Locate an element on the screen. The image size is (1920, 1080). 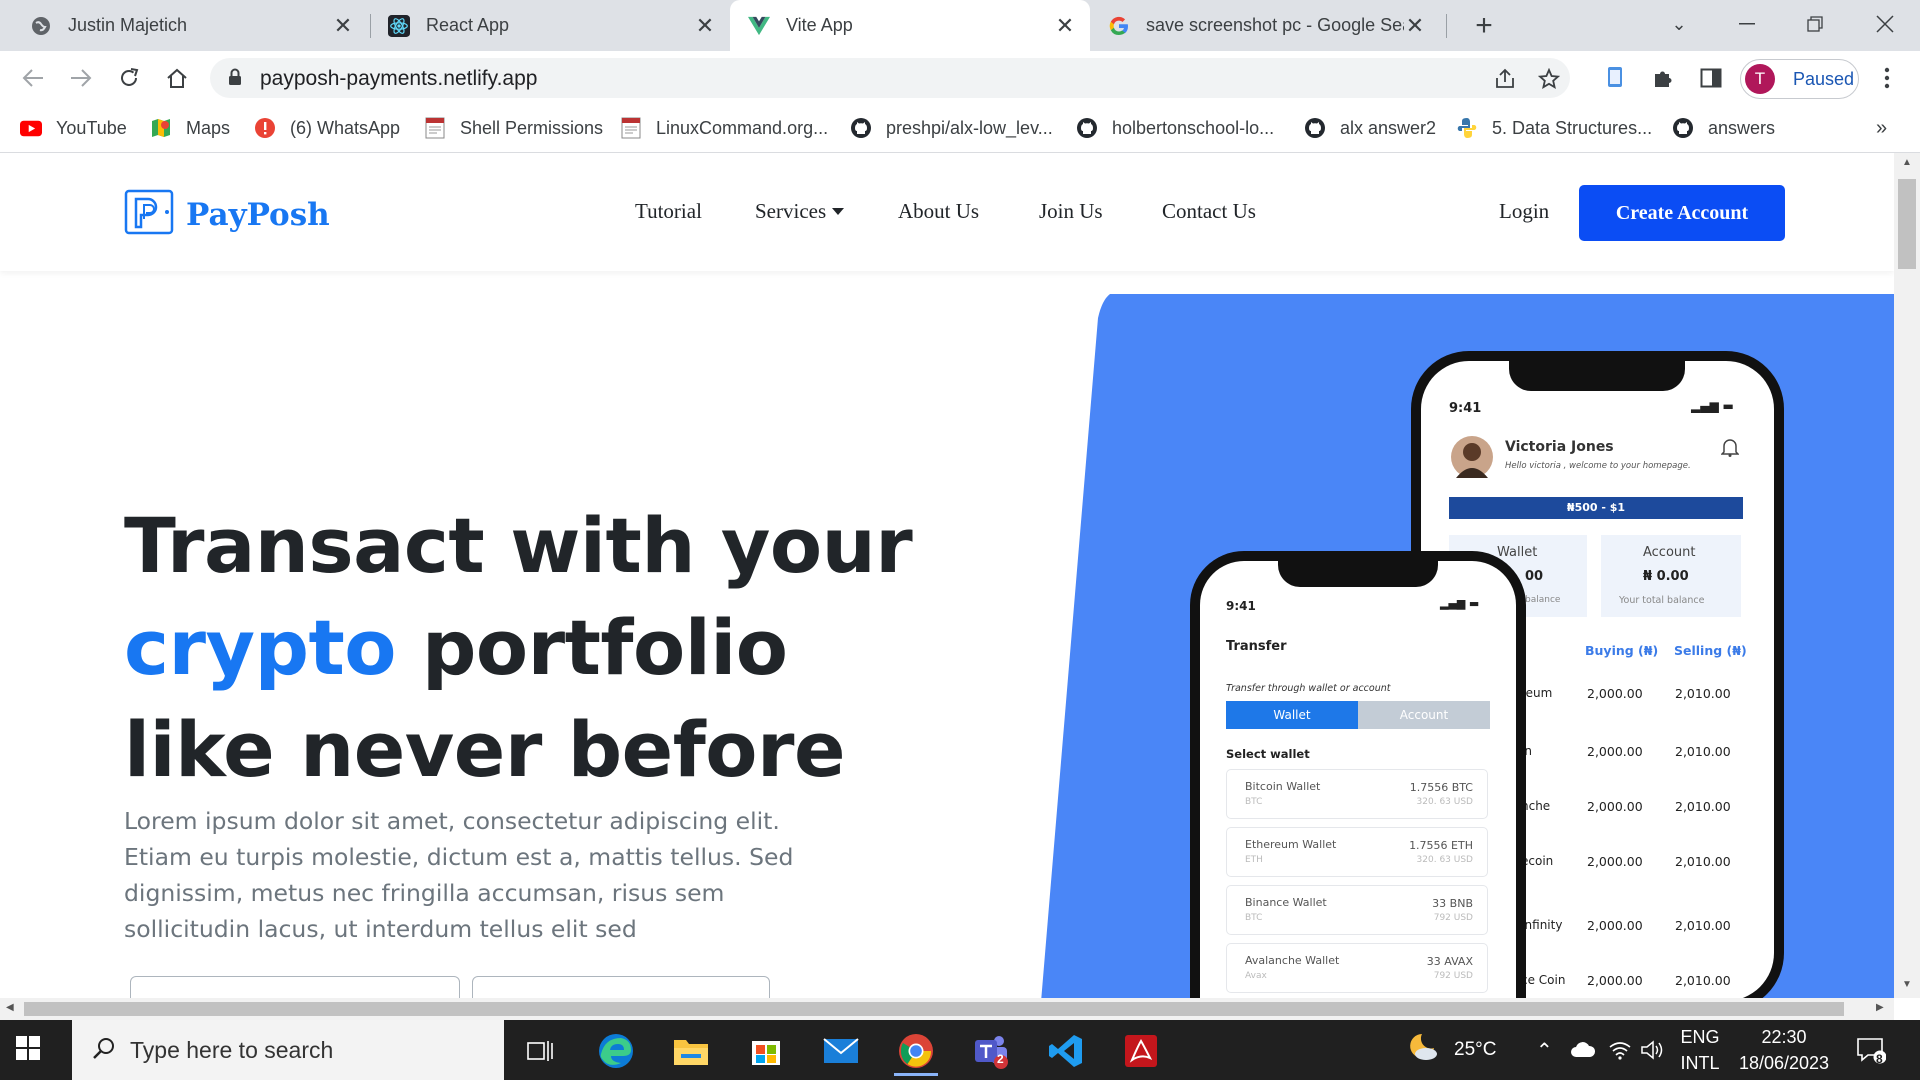
volume-icon is located at coordinates (1652, 1050).